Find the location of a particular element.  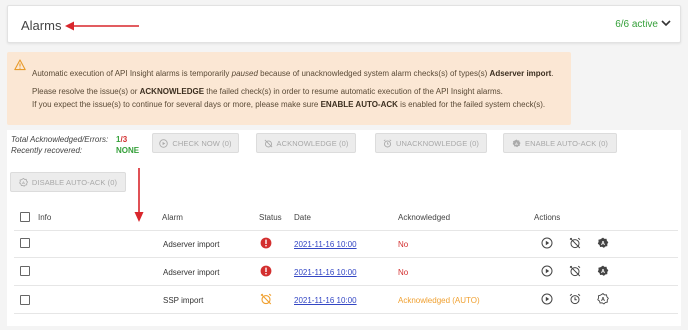

alarm-name: SSP import is located at coordinates (183, 300).